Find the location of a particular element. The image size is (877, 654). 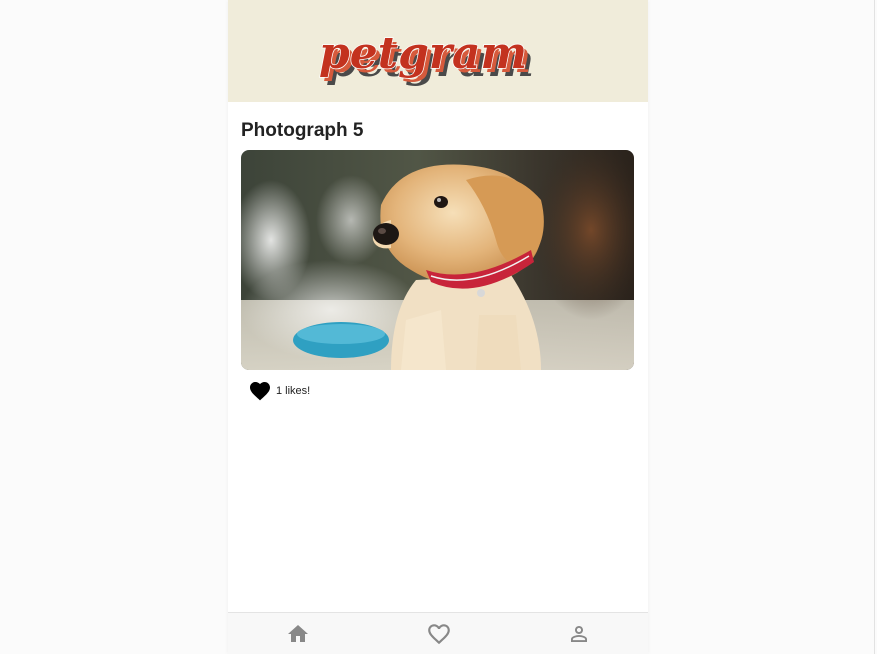

bottom-navbar is located at coordinates (438, 633).